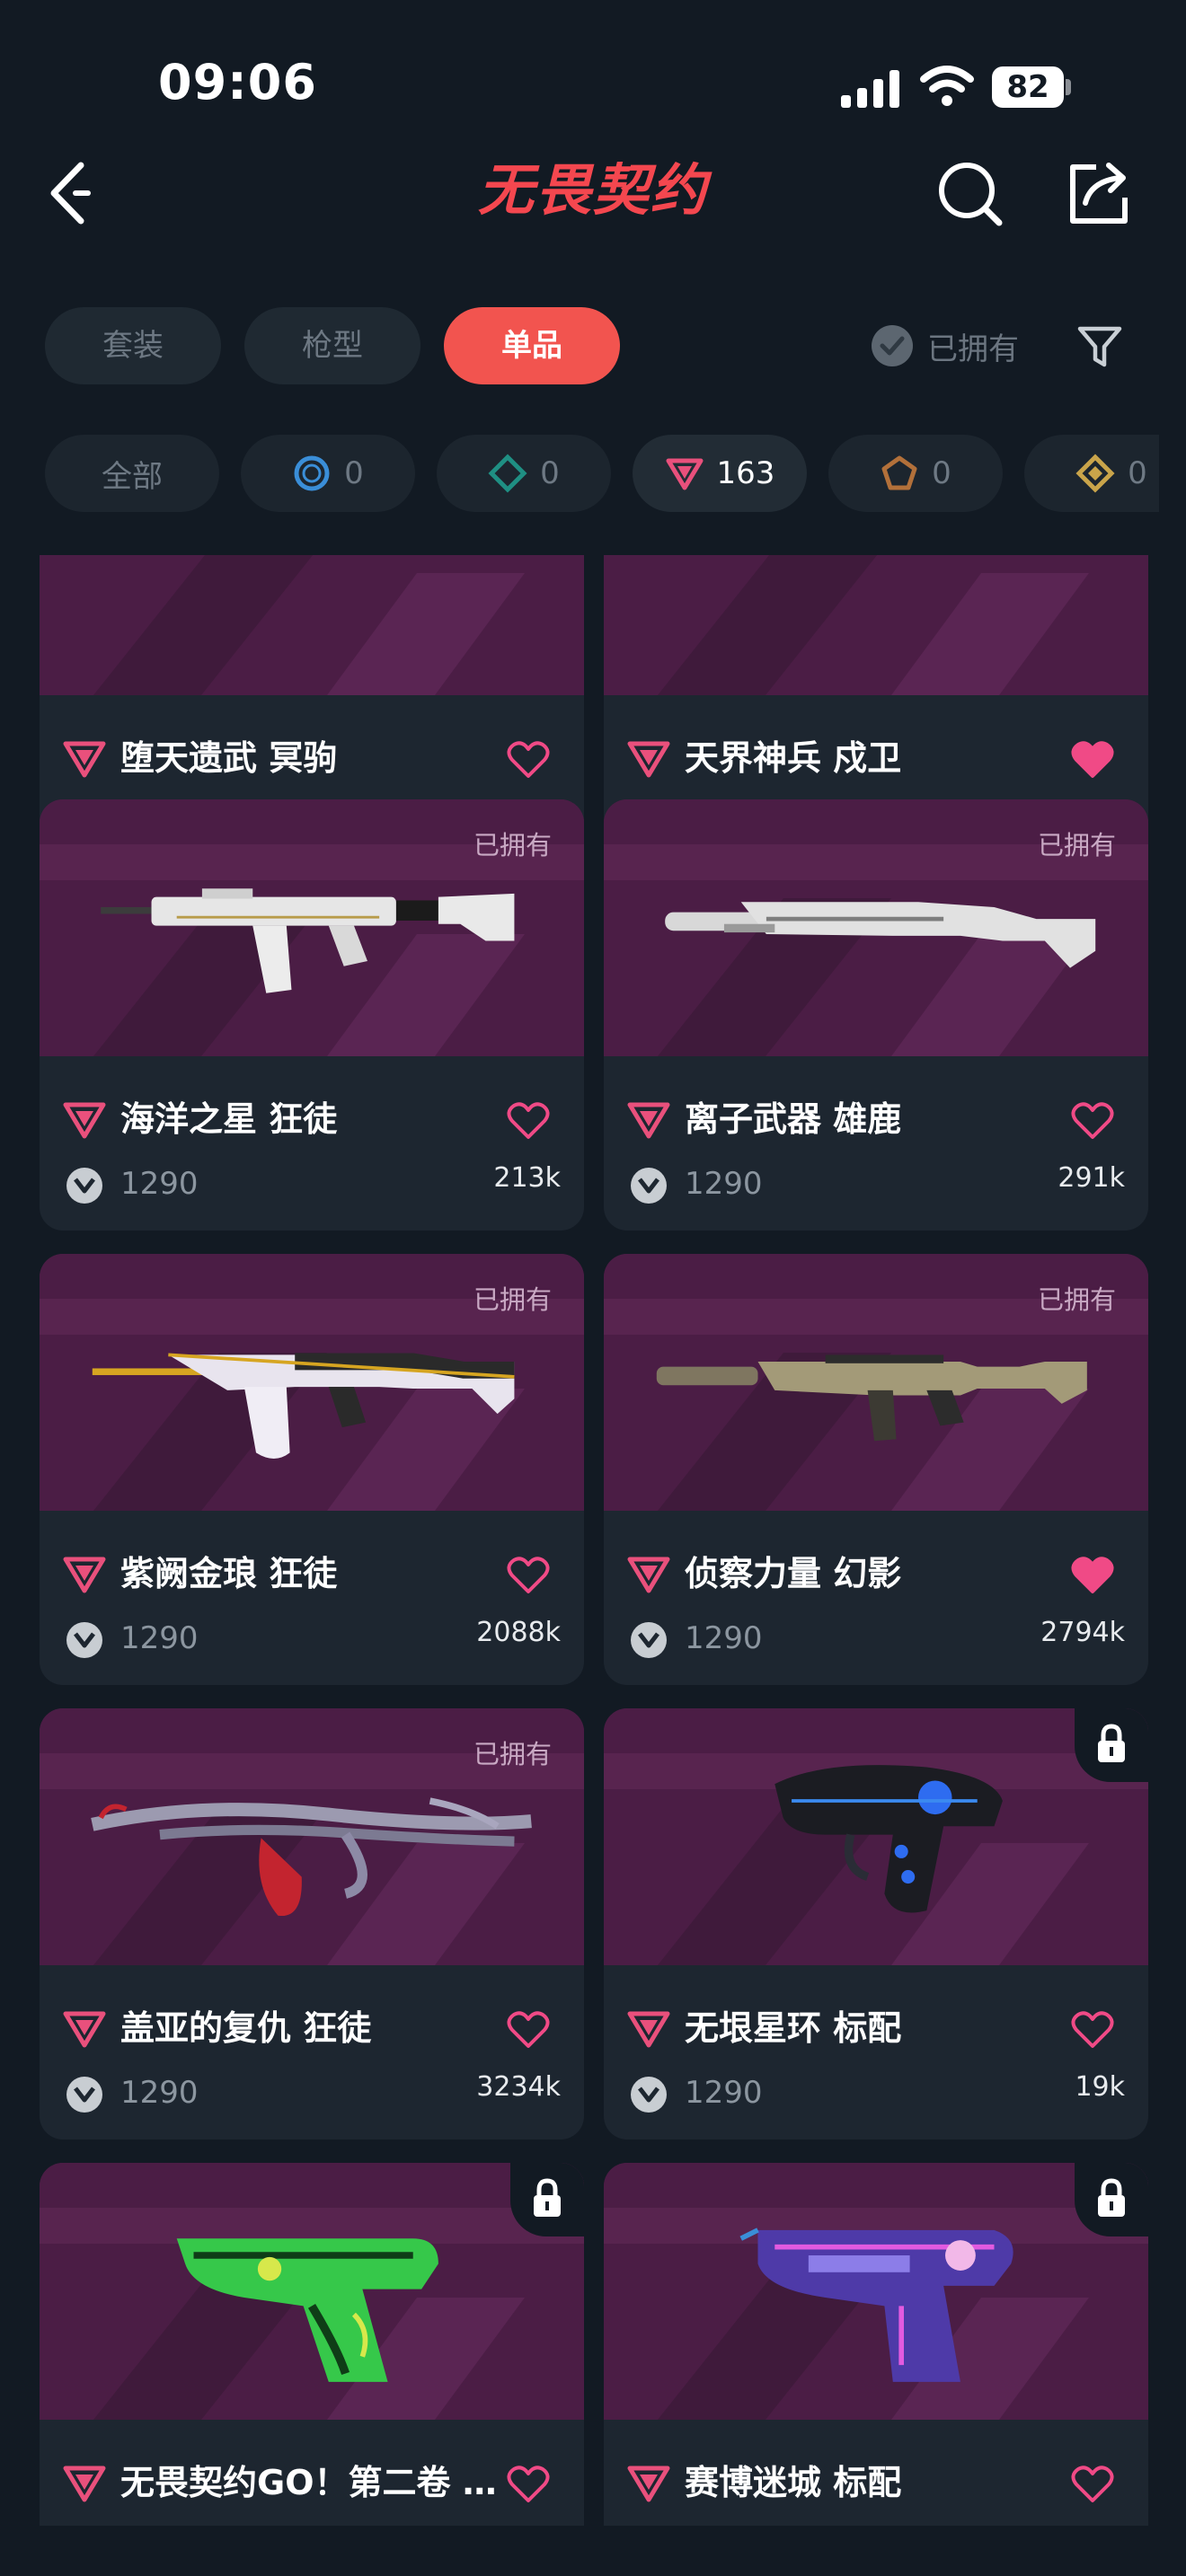  What do you see at coordinates (312, 1923) in the screenshot?
I see `skin-card: 已拥有盖亚的复仇 狂徒 1290 3234k` at bounding box center [312, 1923].